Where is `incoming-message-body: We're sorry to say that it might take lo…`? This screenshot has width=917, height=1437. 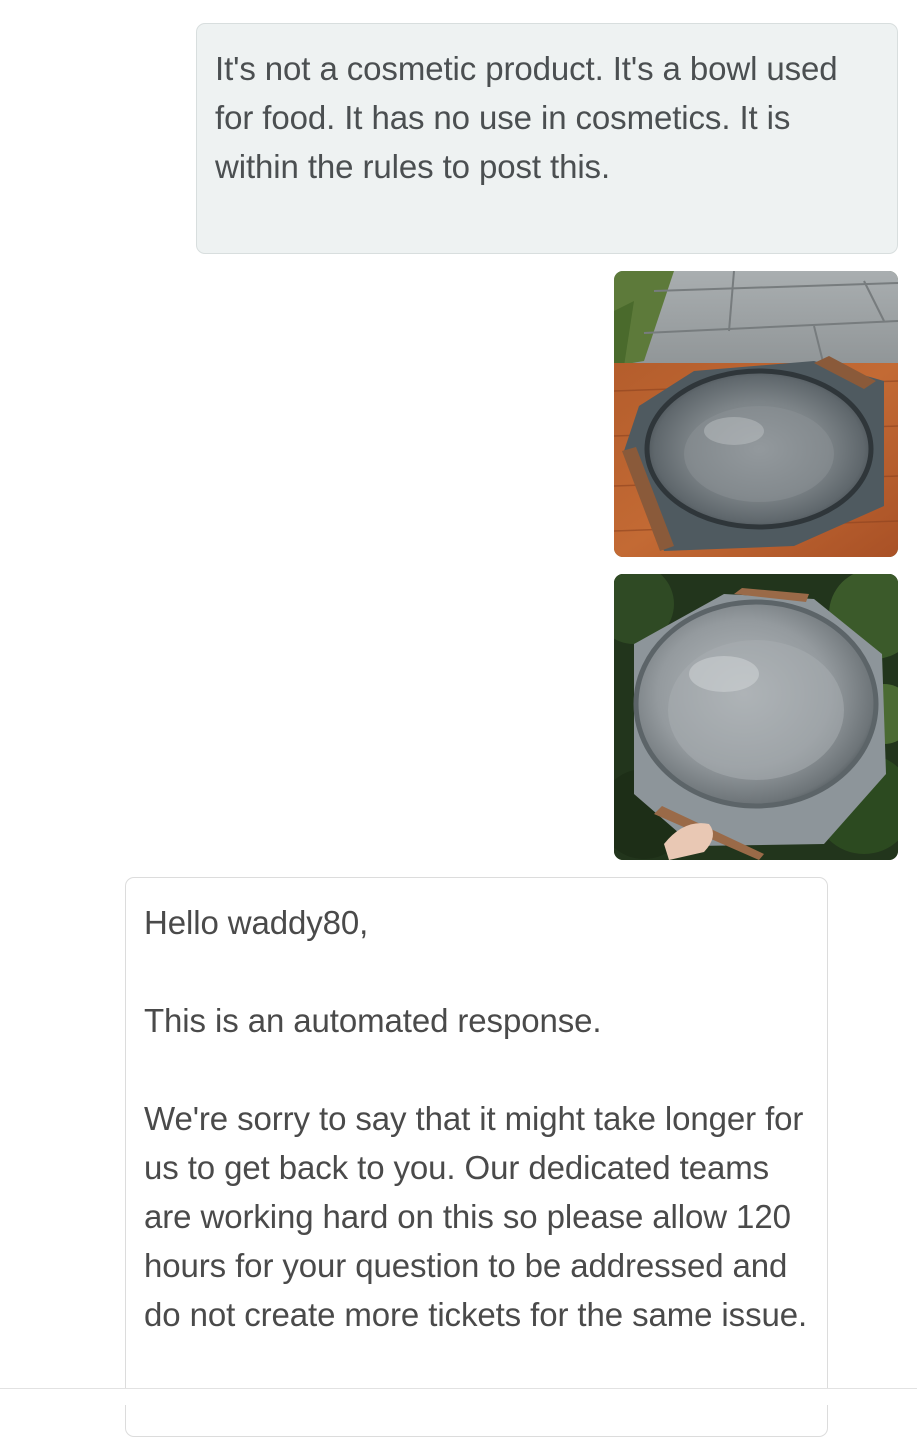 incoming-message-body: We're sorry to say that it might take lo… is located at coordinates (476, 1216).